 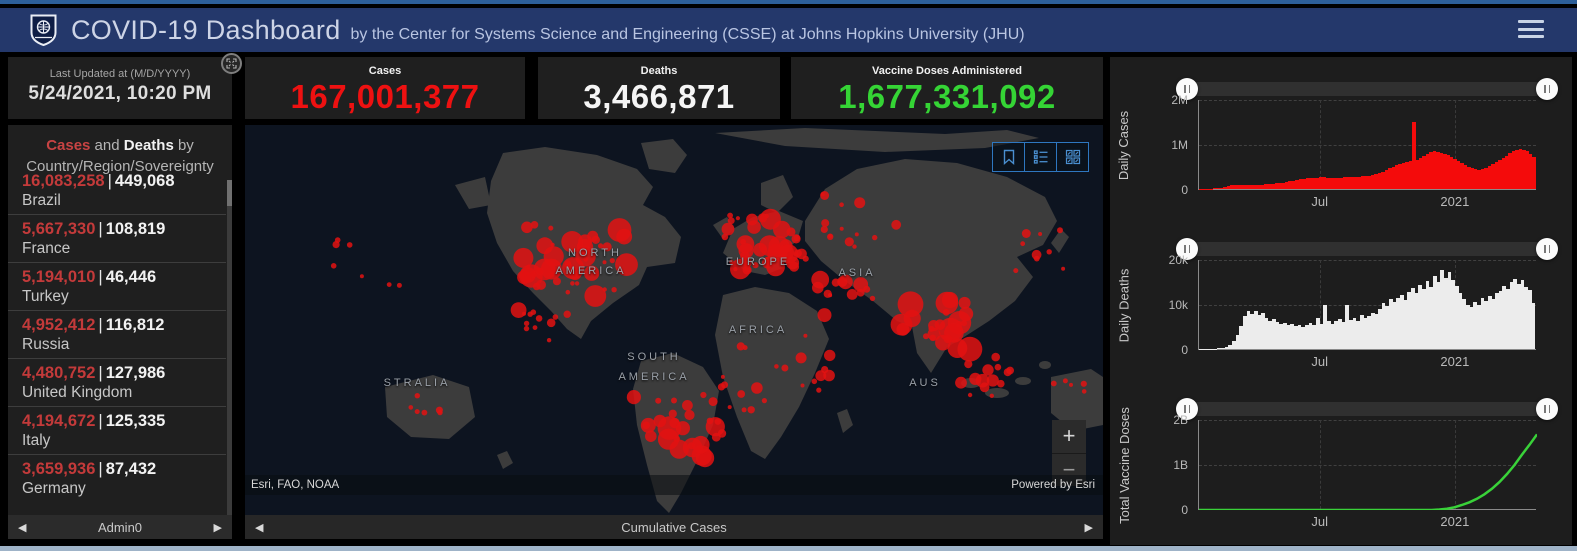 What do you see at coordinates (117, 190) in the screenshot?
I see `list-item: 16,083,258 | 449,068 Brazil` at bounding box center [117, 190].